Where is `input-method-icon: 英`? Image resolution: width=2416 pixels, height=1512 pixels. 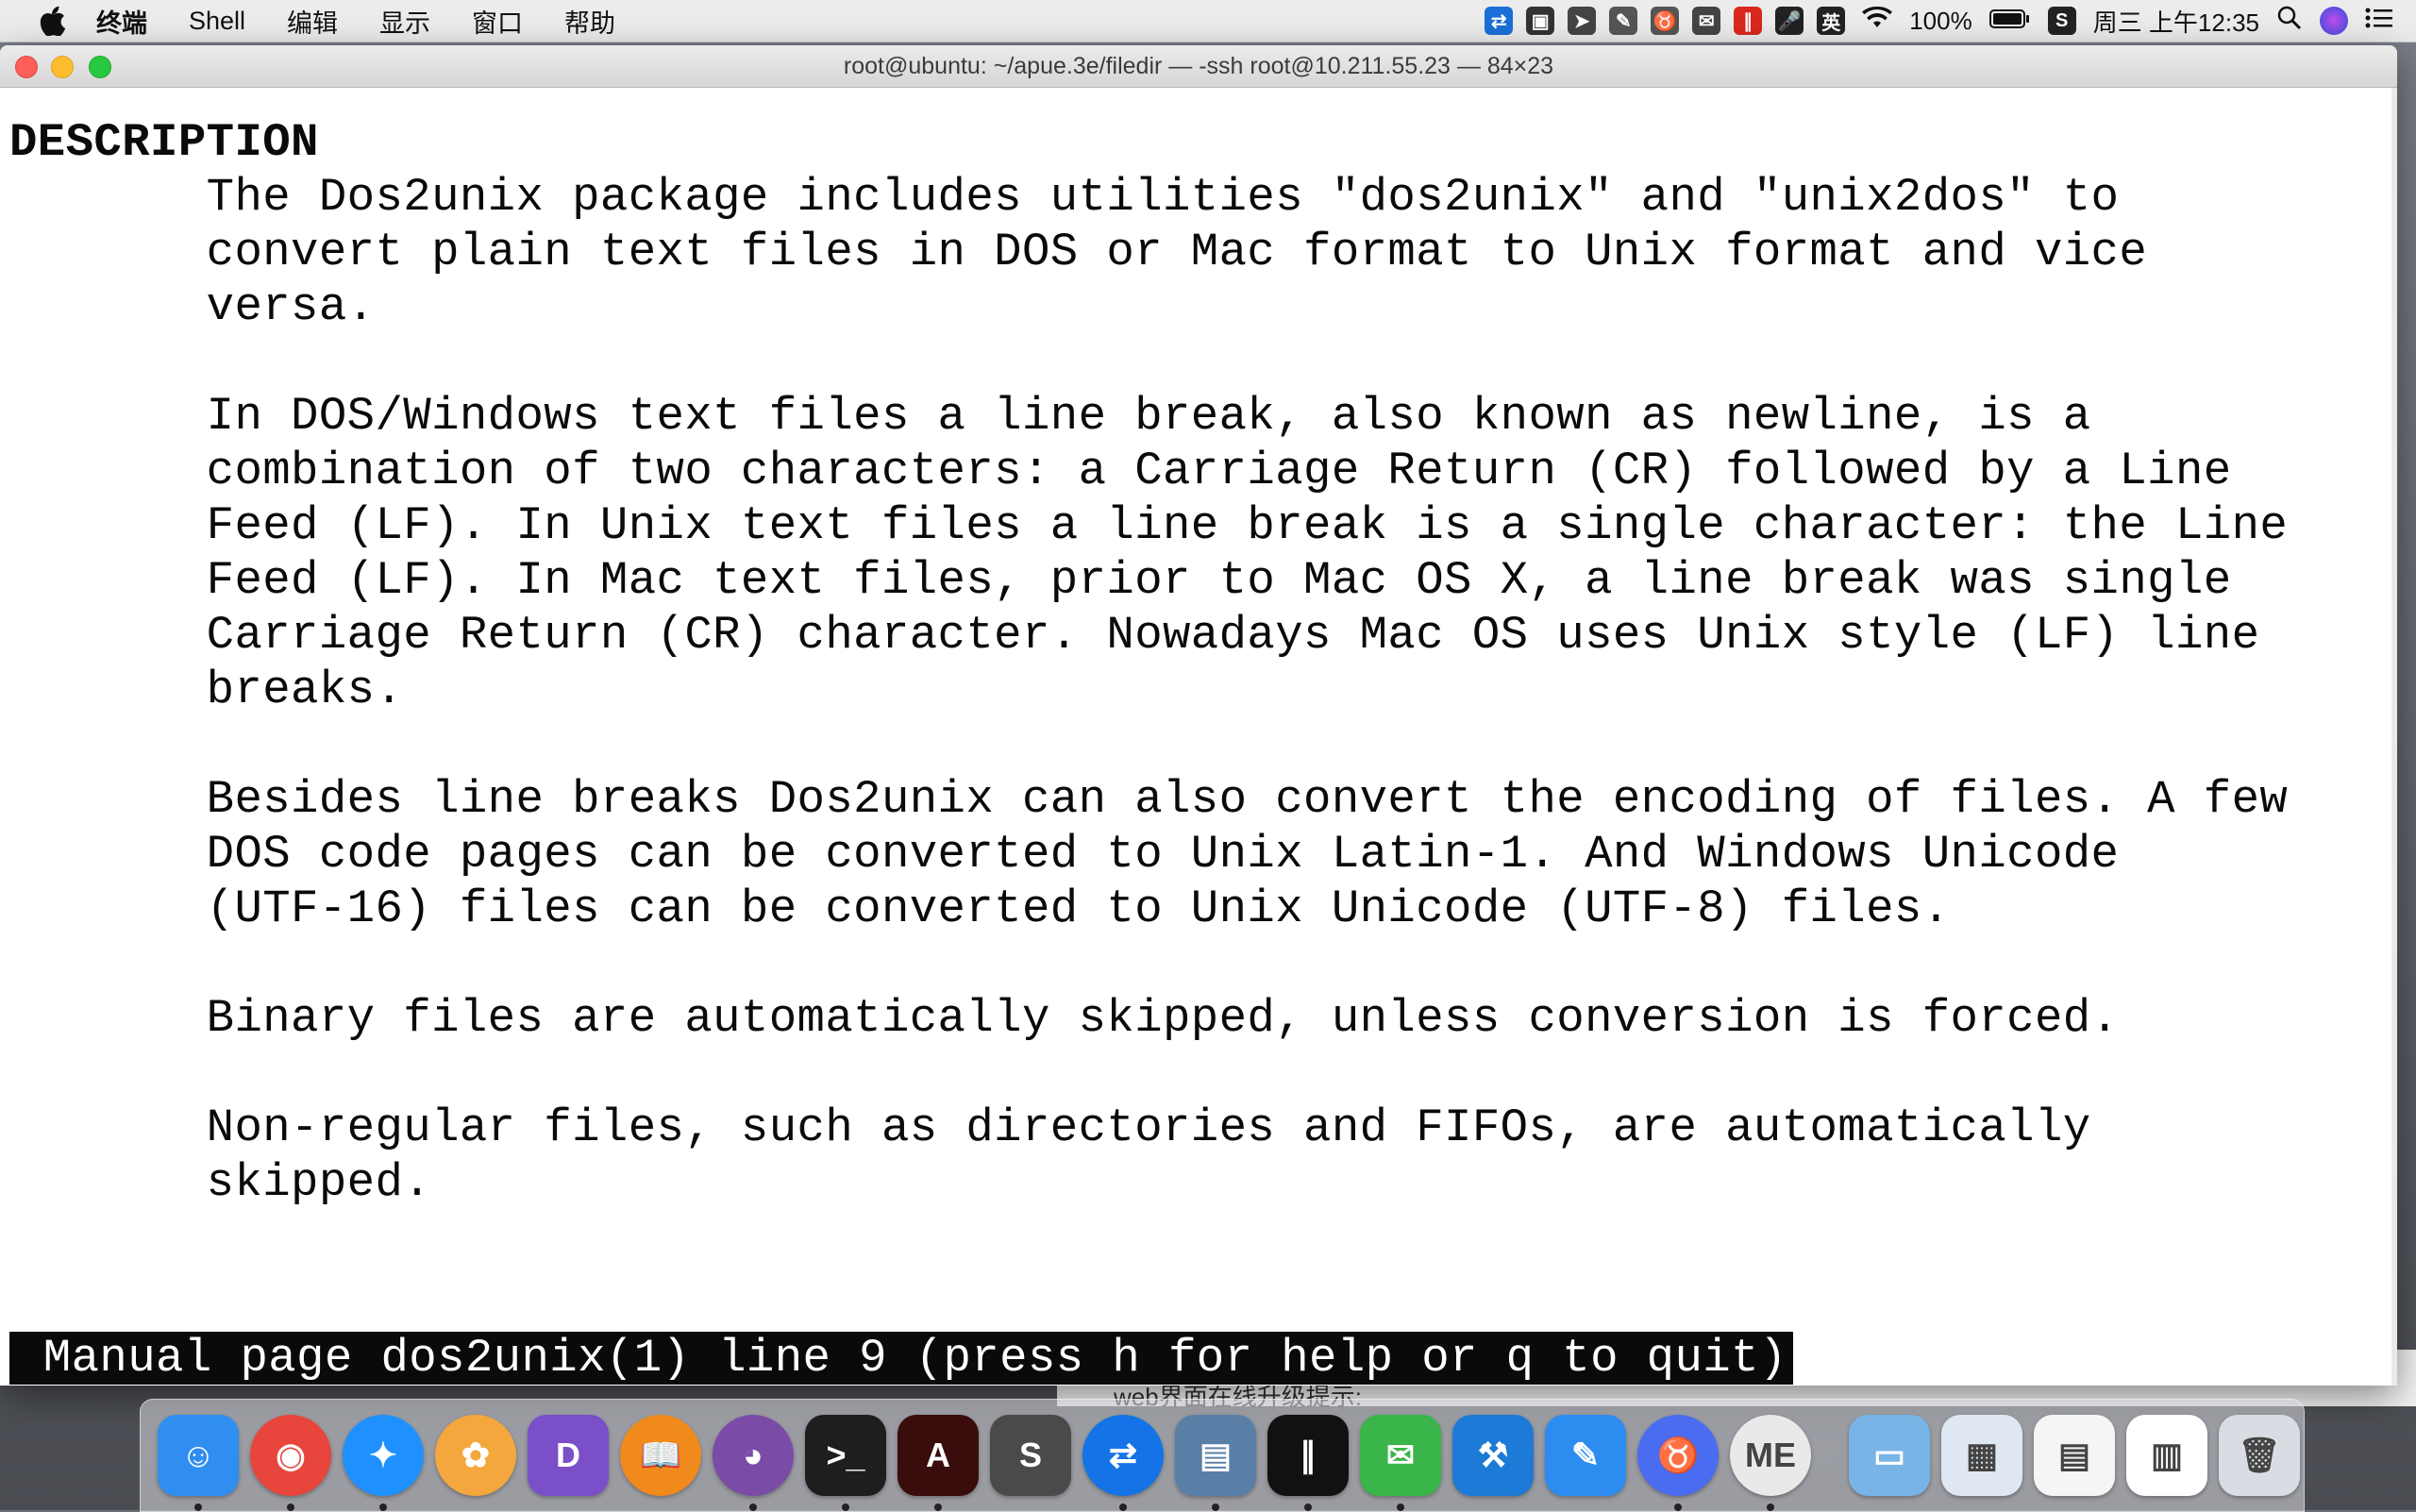 input-method-icon: 英 is located at coordinates (1831, 21).